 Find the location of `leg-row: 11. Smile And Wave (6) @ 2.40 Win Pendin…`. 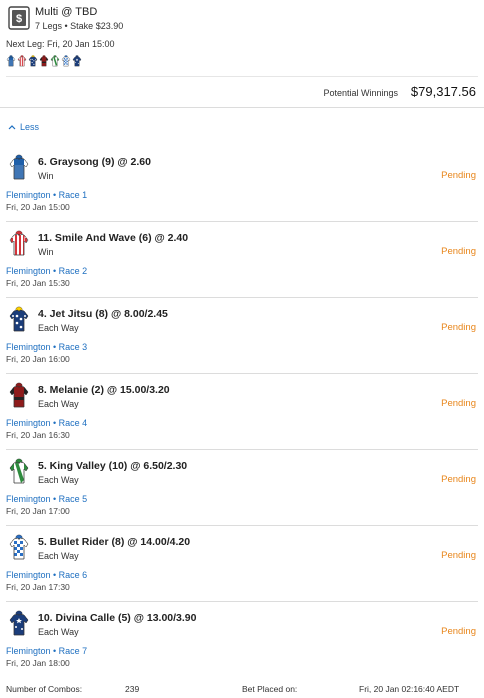

leg-row: 11. Smile And Wave (6) @ 2.40 Win Pendin… is located at coordinates (242, 260).